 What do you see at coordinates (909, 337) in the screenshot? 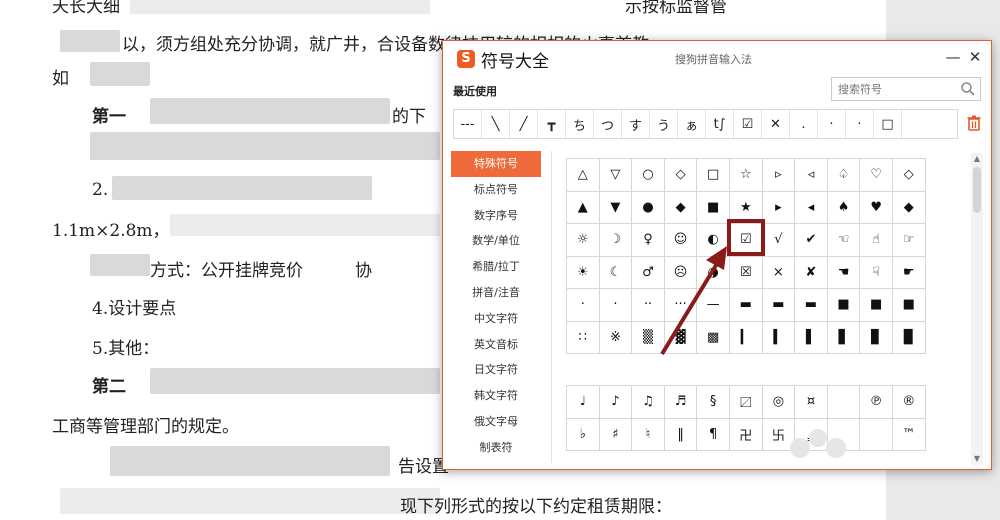
I see `symbol-cell: ▉` at bounding box center [909, 337].